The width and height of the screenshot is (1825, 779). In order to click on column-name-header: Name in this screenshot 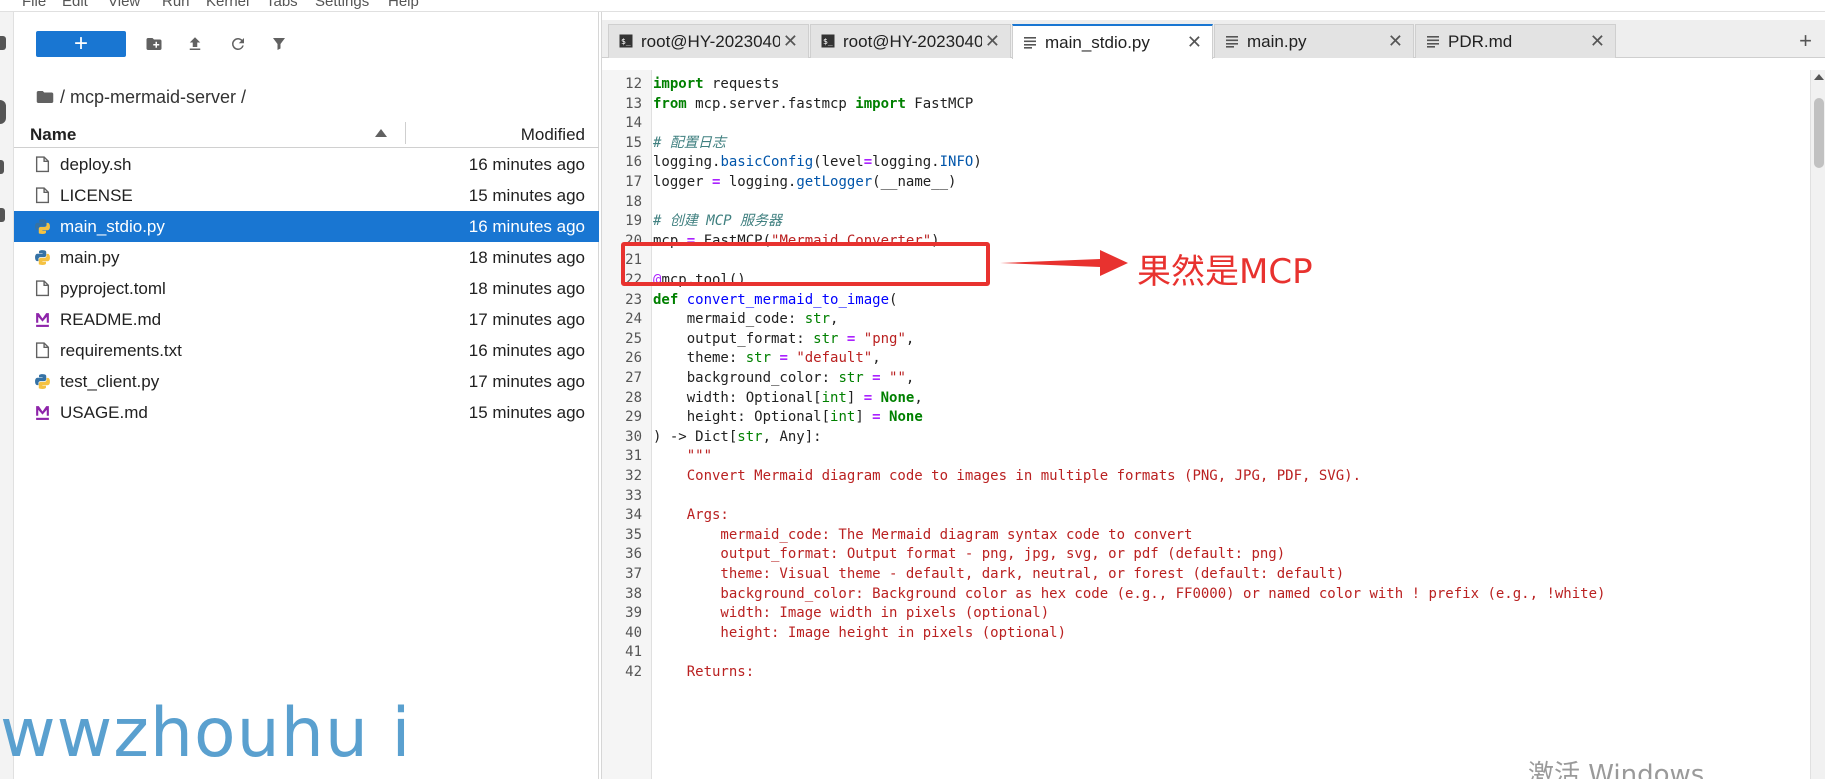, I will do `click(53, 135)`.